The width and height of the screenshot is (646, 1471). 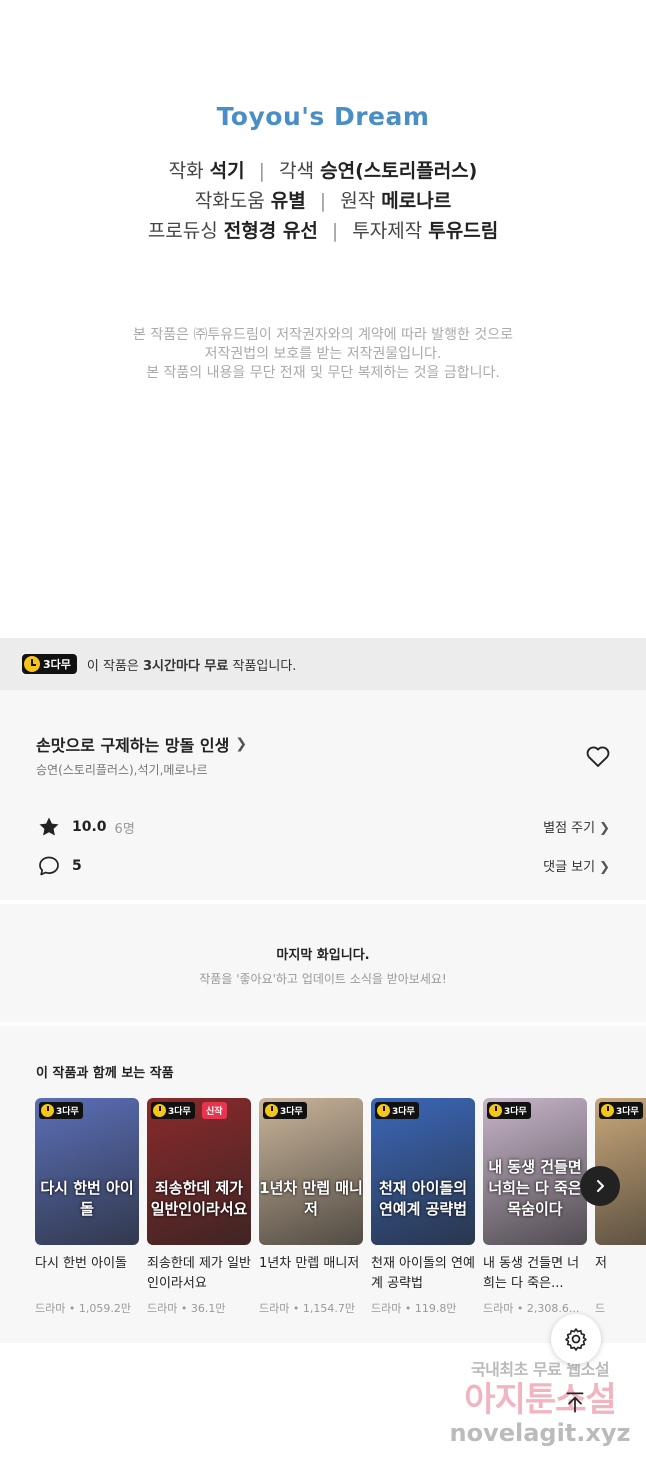 I want to click on comment-bubble-icon, so click(x=49, y=866).